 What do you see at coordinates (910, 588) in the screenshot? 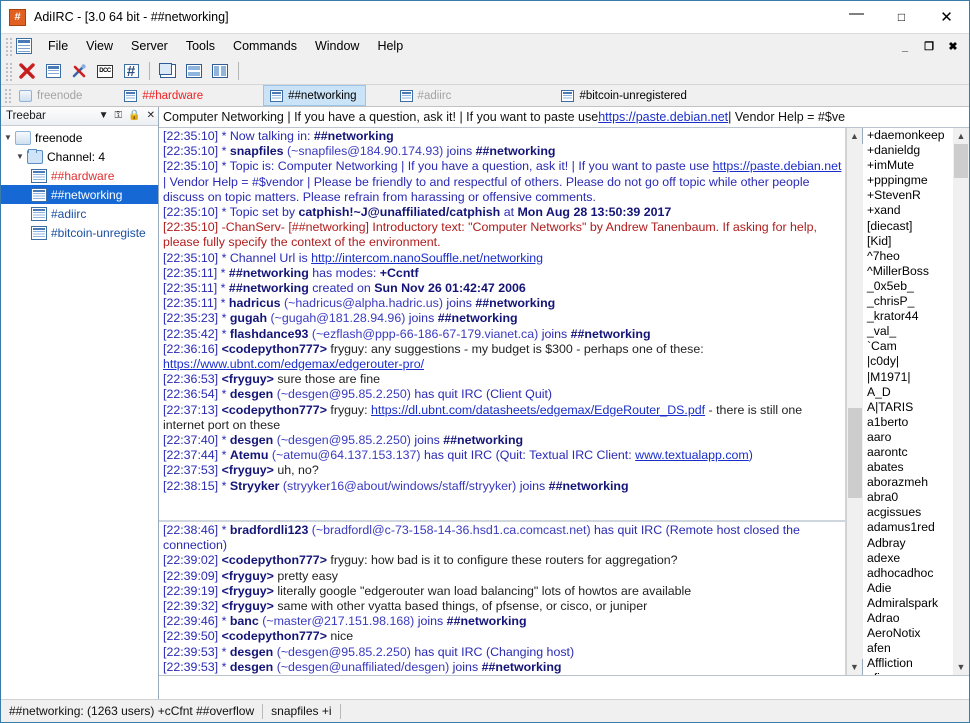
I see `list-item: Adie` at bounding box center [910, 588].